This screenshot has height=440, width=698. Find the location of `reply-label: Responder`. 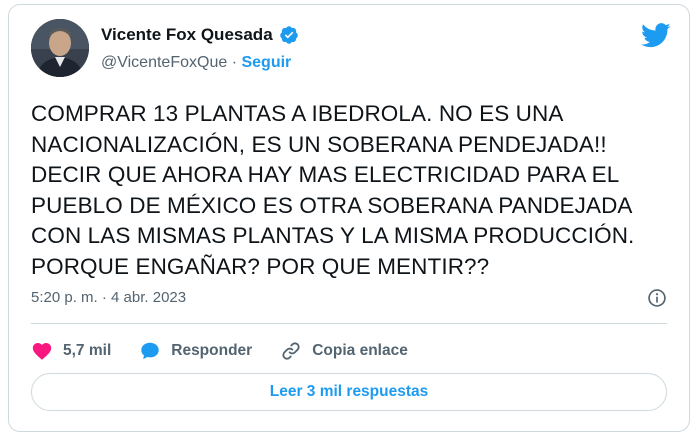

reply-label: Responder is located at coordinates (212, 350).